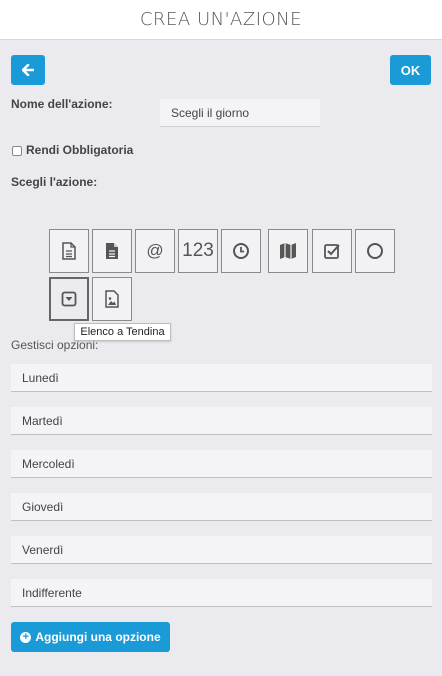  I want to click on action-type-checkbox-button, so click(332, 251).